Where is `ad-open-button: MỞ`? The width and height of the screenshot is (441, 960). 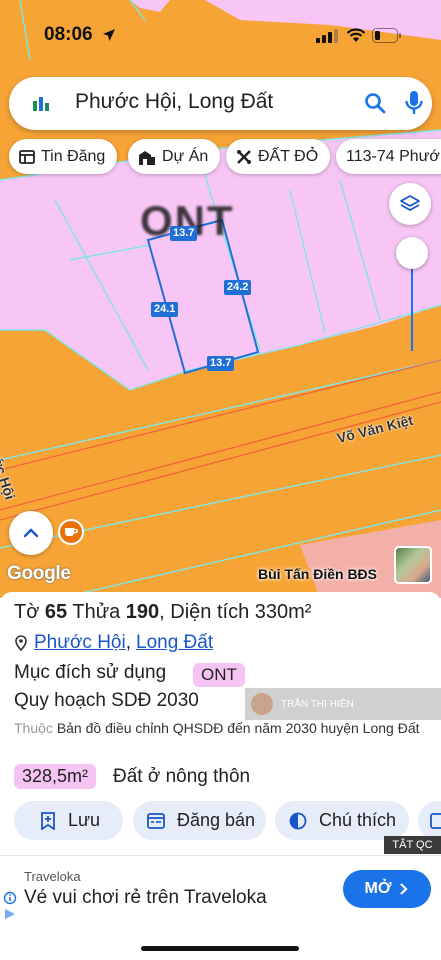 ad-open-button: MỞ is located at coordinates (387, 889).